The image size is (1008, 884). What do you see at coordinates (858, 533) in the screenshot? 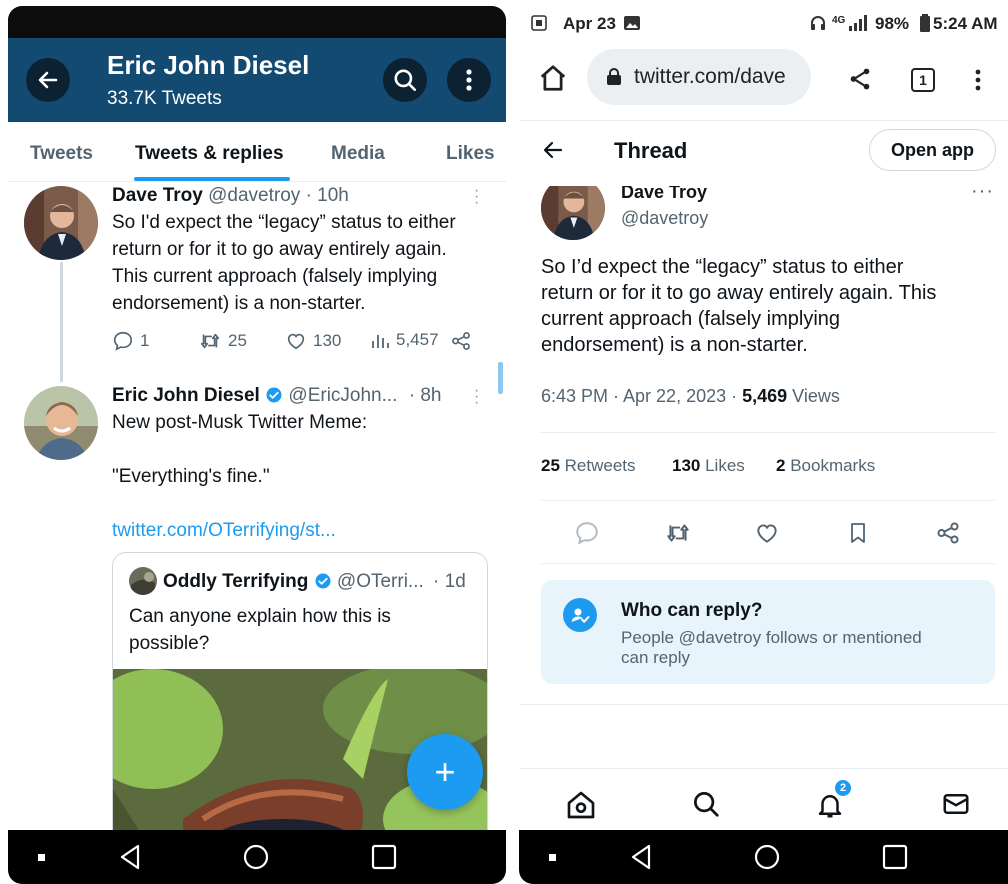
I see `bookmark-icon` at bounding box center [858, 533].